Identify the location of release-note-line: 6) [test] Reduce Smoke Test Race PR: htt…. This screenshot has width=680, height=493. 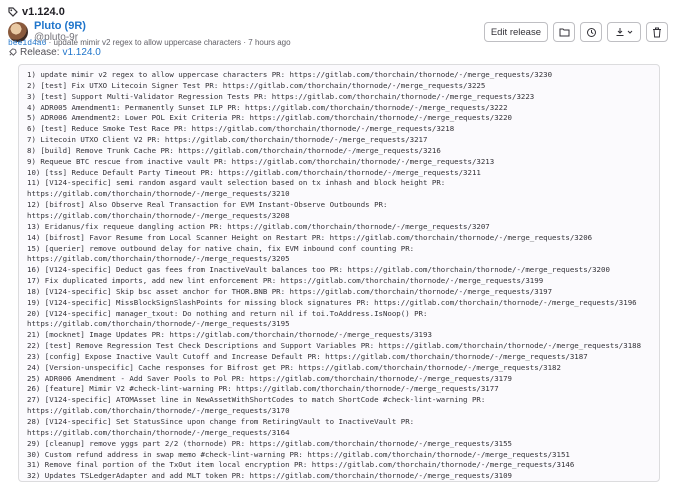
(241, 129).